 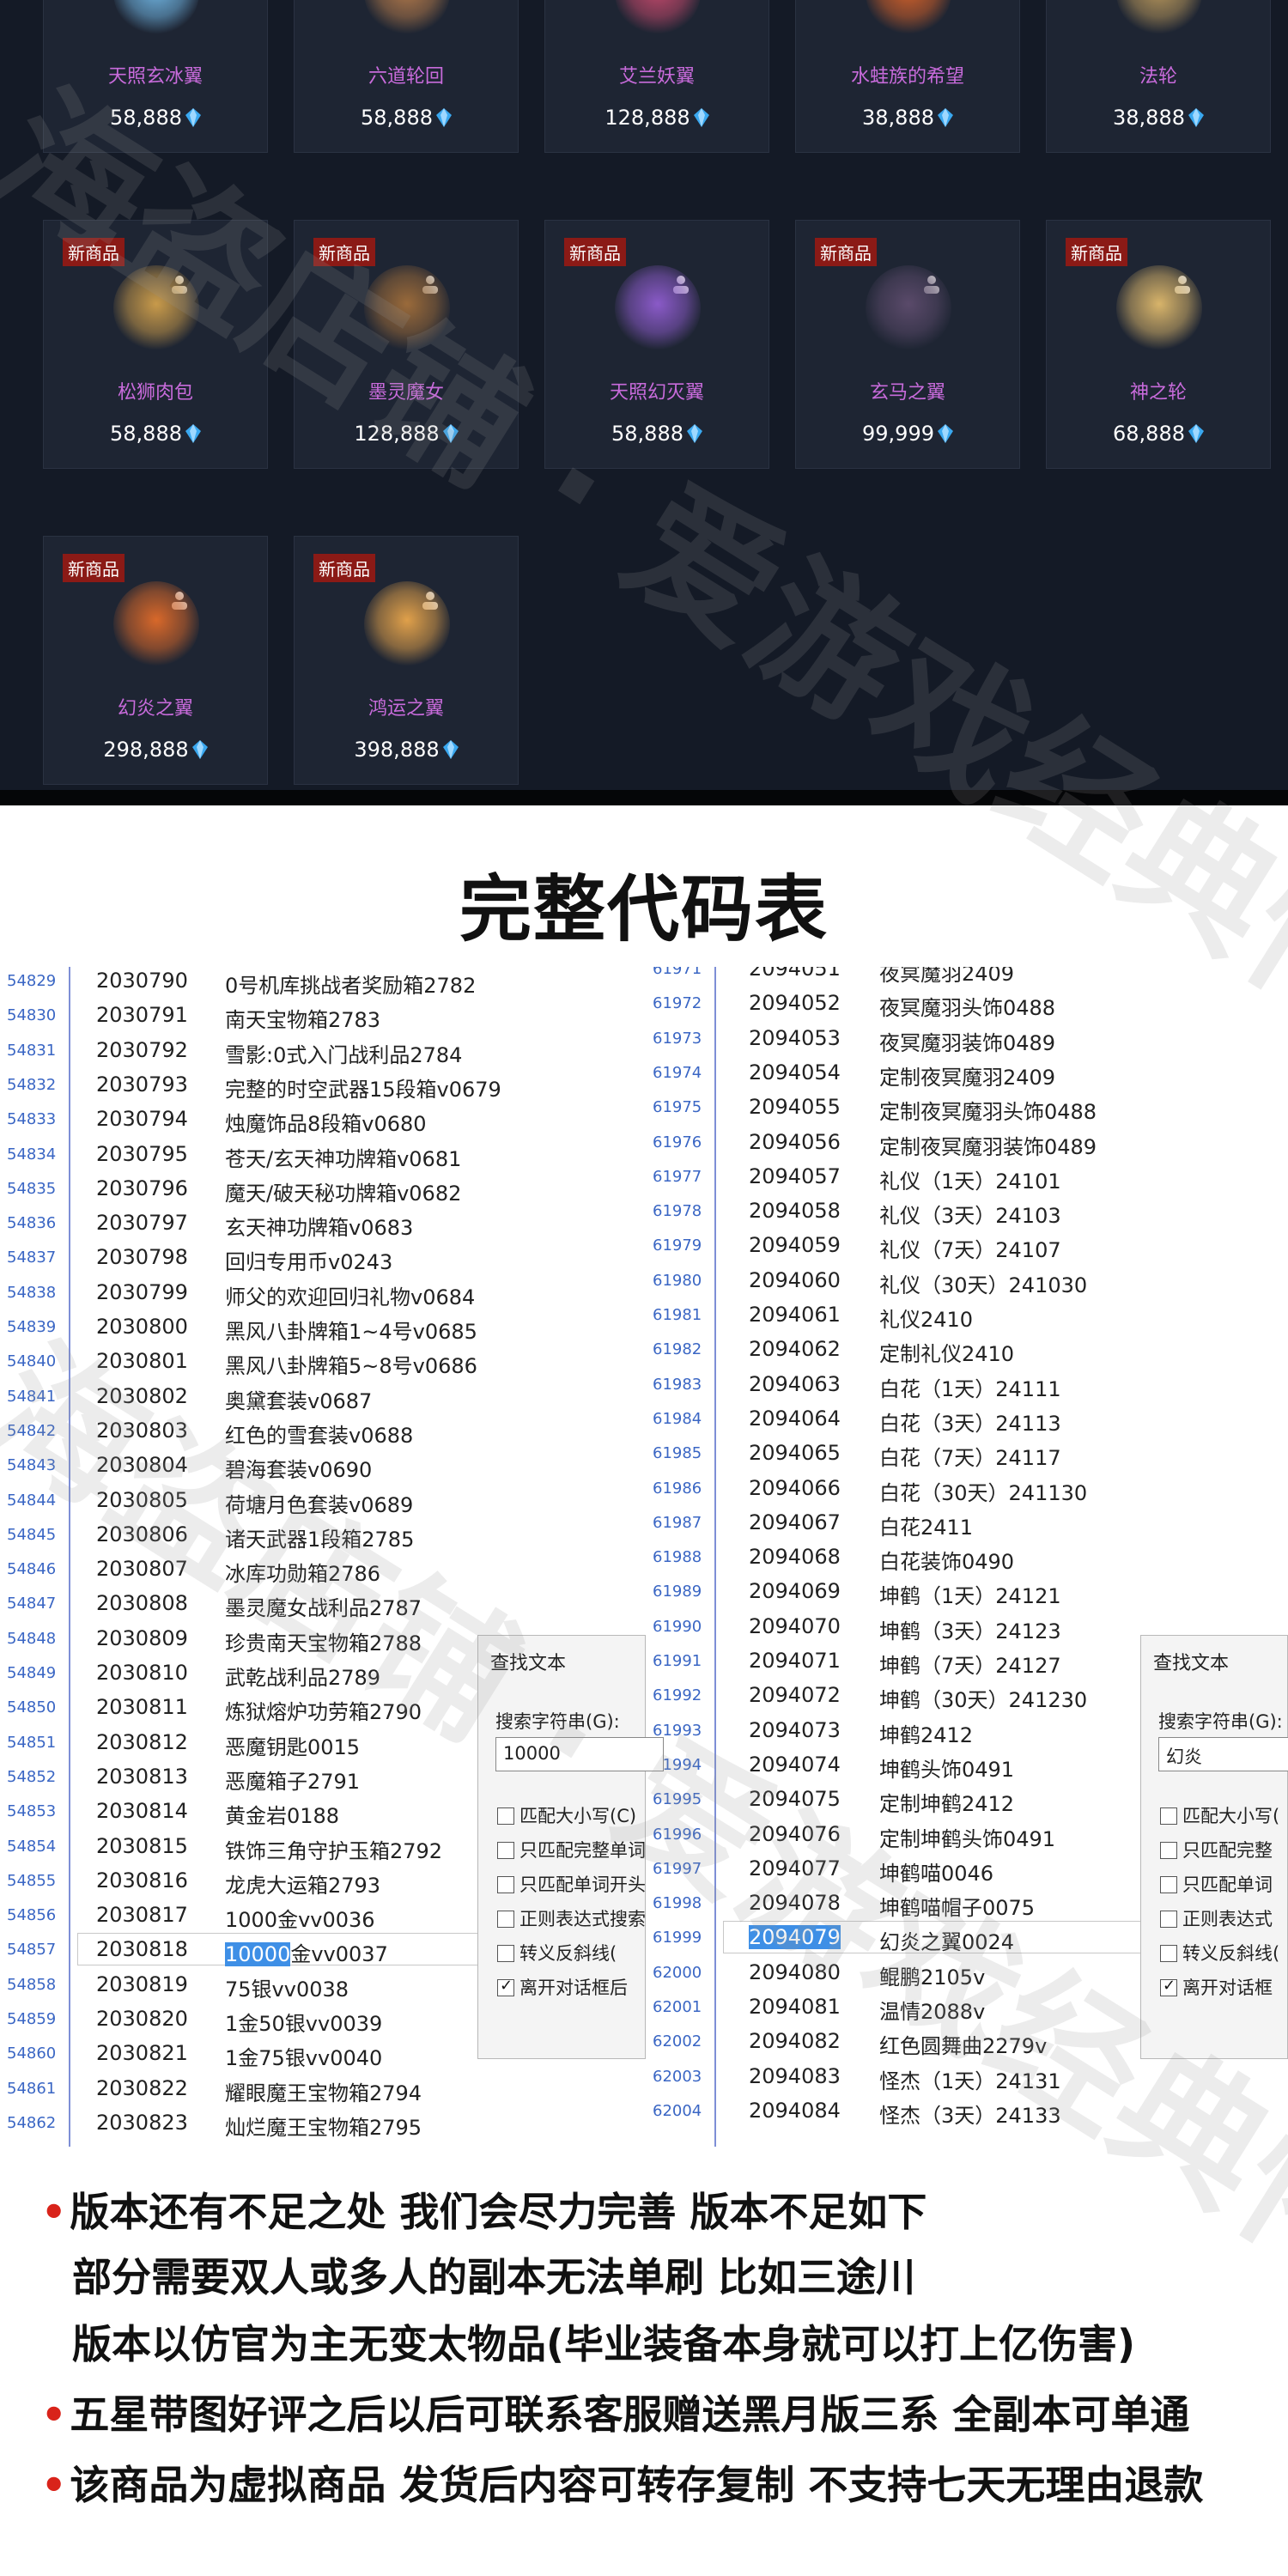 What do you see at coordinates (678, 1003) in the screenshot?
I see `line-number: 61972` at bounding box center [678, 1003].